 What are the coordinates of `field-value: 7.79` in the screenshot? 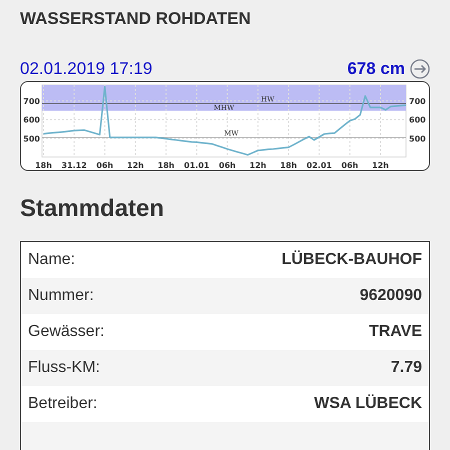 It's located at (406, 368).